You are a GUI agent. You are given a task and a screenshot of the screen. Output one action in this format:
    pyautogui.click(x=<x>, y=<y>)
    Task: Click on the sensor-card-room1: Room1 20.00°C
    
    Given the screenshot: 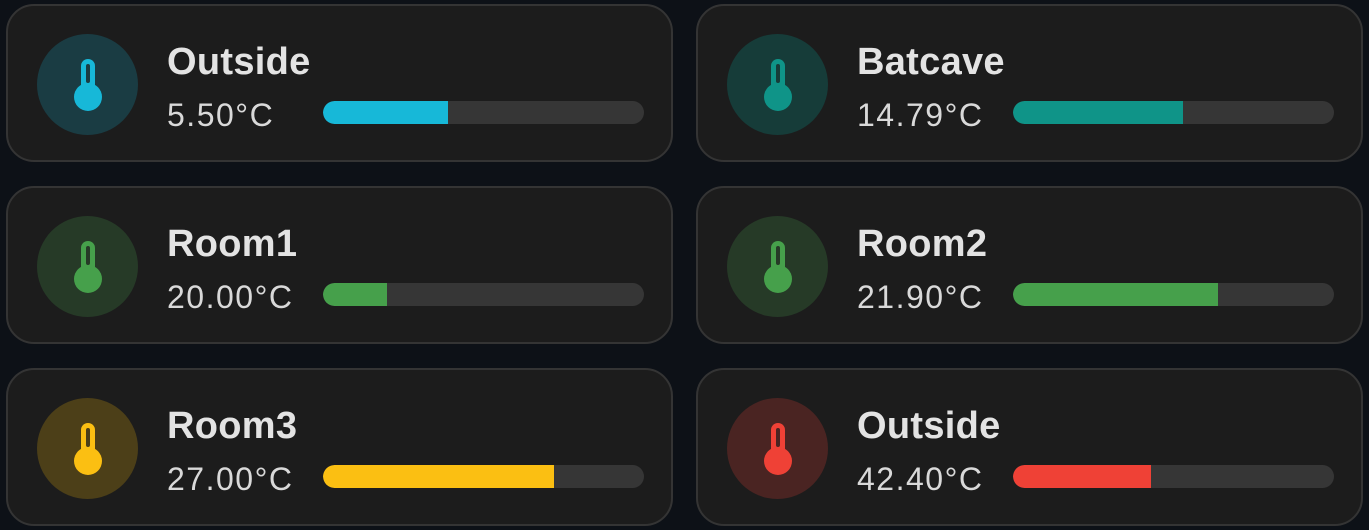 What is the action you would take?
    pyautogui.click(x=339, y=265)
    